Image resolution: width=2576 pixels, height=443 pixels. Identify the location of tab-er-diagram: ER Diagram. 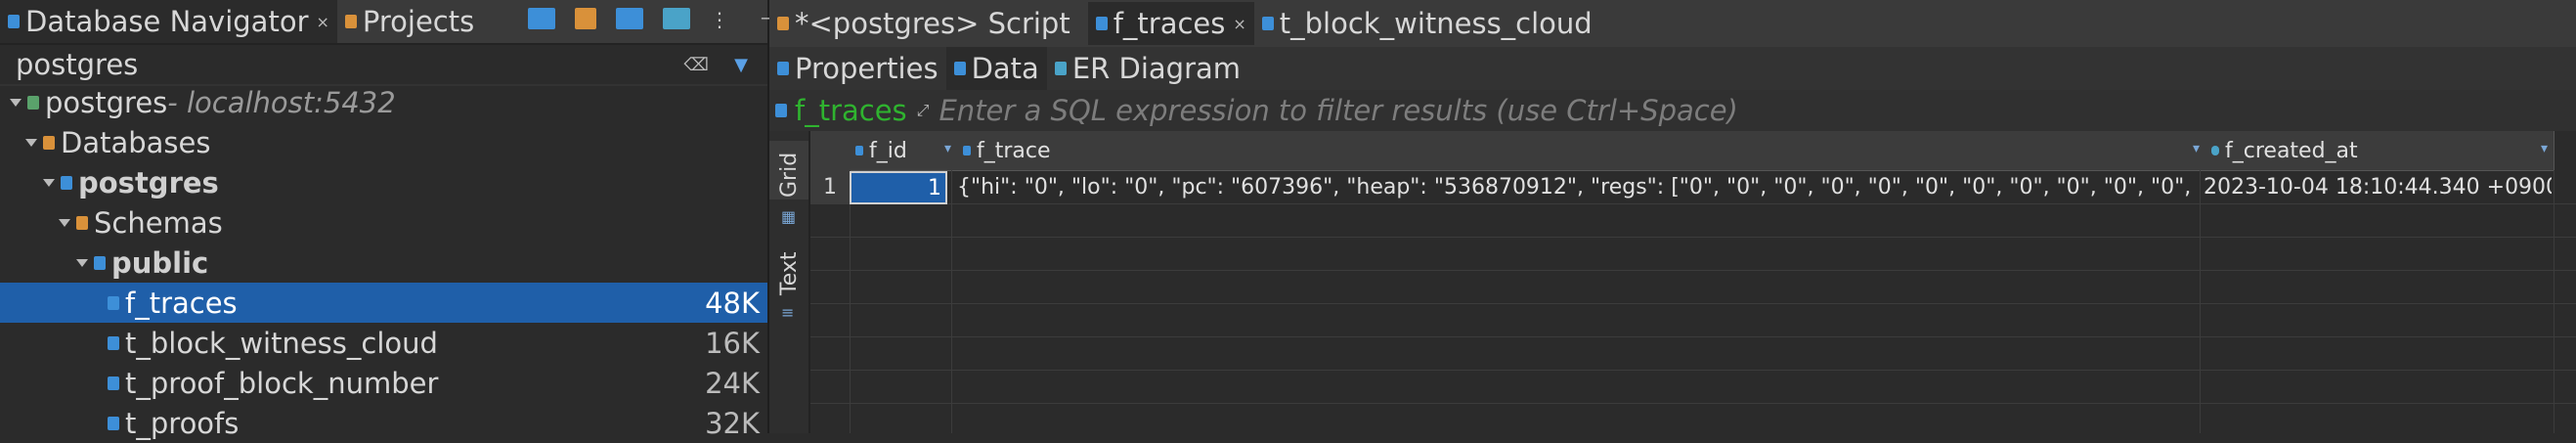
(1147, 69).